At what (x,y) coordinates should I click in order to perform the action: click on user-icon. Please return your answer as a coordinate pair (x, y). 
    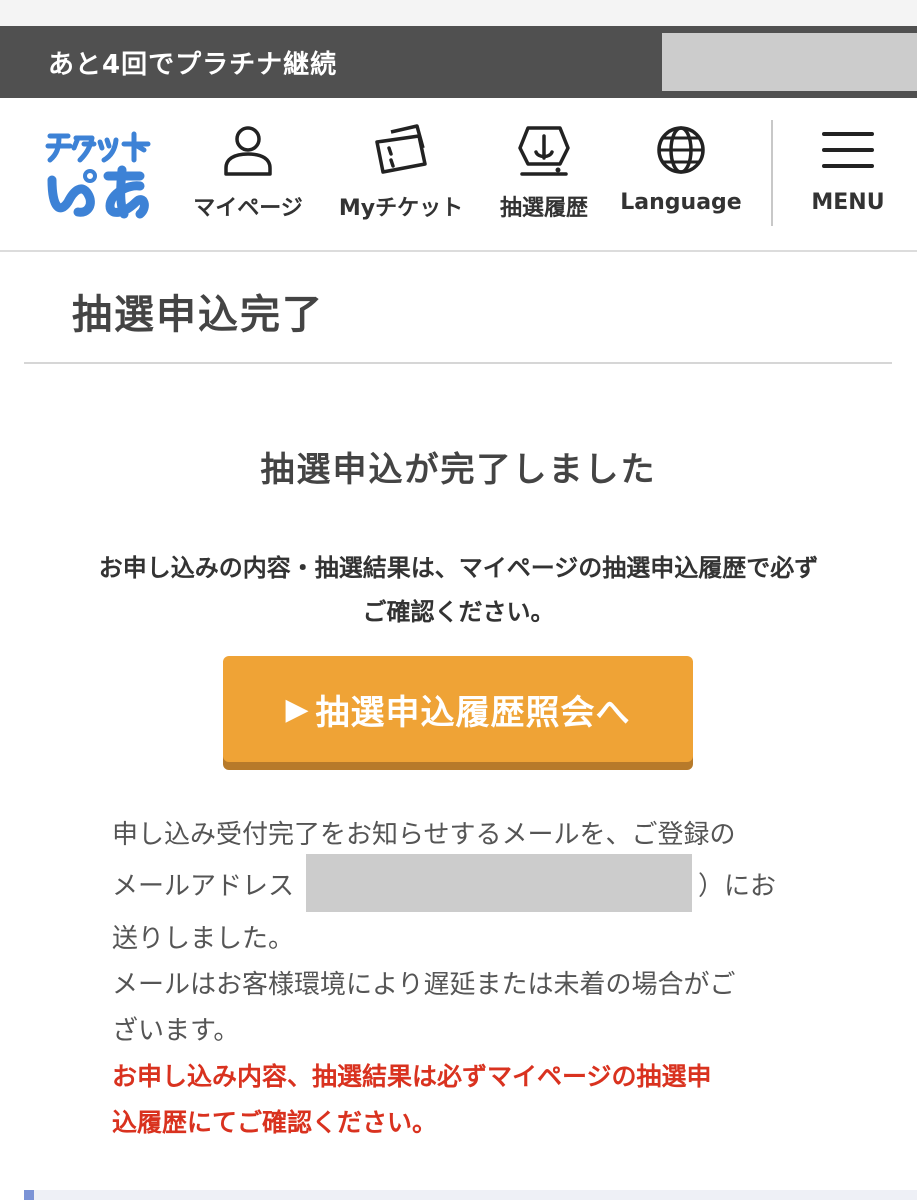
    Looking at the image, I should click on (248, 151).